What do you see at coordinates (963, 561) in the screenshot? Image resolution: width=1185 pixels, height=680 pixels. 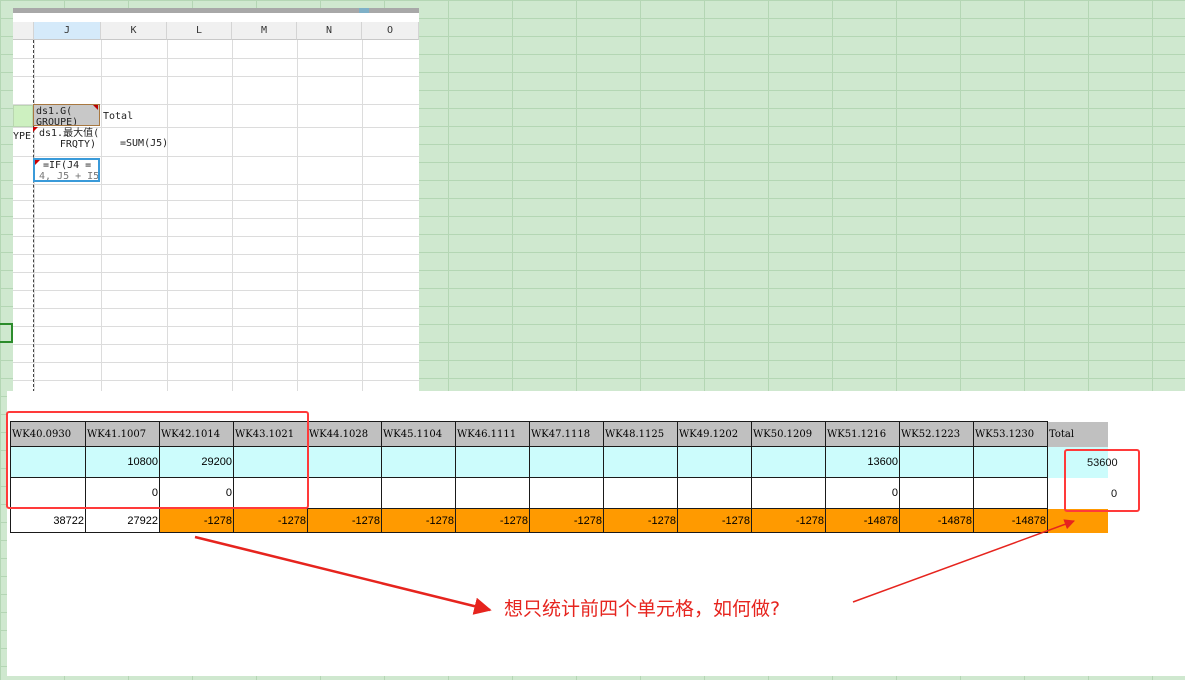 I see `arrow-to-total` at bounding box center [963, 561].